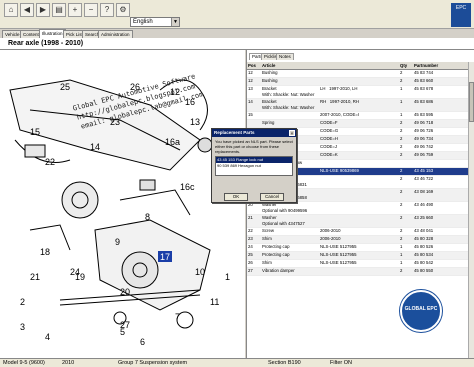  I want to click on callout-label: 6, so click(142, 342).